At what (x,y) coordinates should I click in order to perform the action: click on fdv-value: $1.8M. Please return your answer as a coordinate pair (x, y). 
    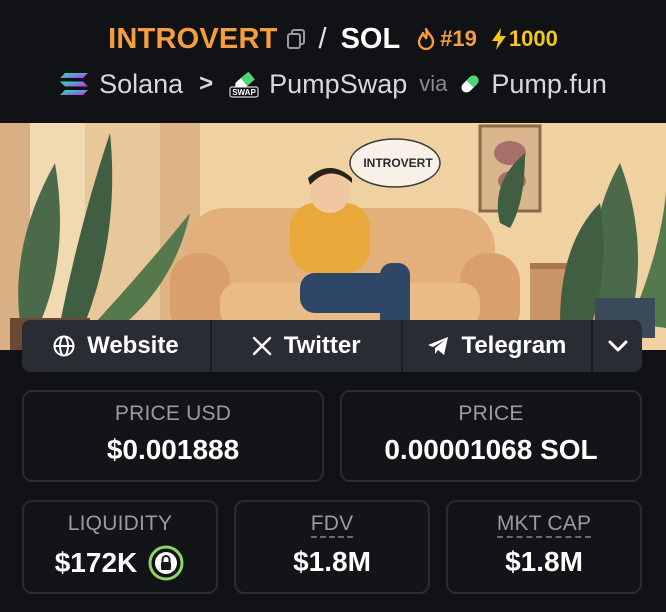
    Looking at the image, I should click on (332, 561).